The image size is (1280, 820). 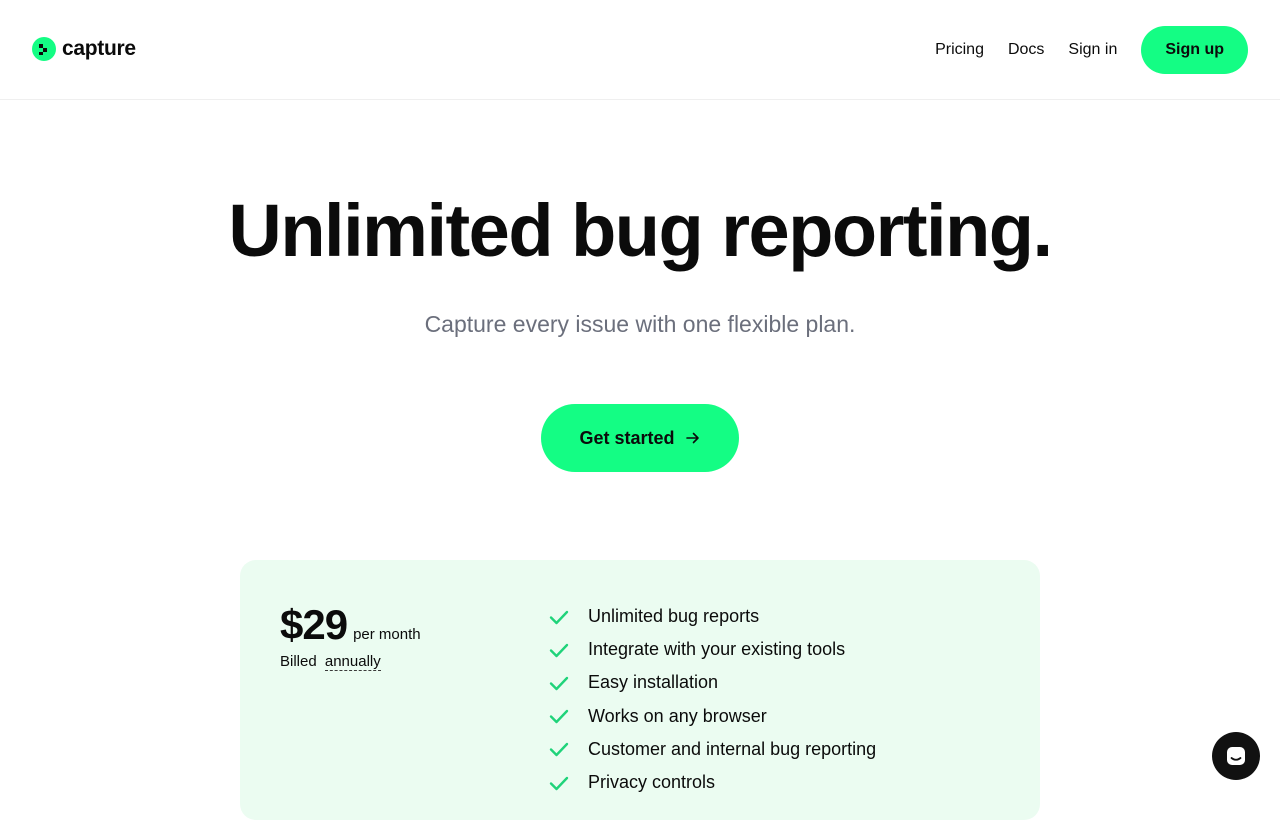 I want to click on hero-title: Unlimited bug reporting., so click(x=640, y=230).